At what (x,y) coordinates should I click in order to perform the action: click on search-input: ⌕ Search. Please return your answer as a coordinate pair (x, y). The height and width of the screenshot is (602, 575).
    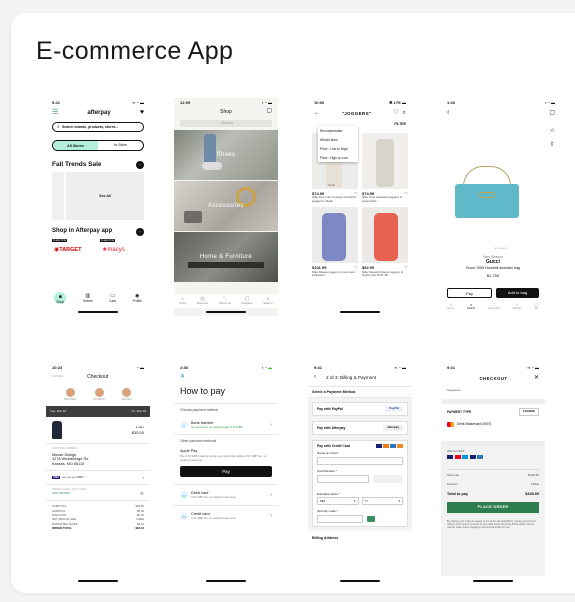
    Looking at the image, I should click on (226, 124).